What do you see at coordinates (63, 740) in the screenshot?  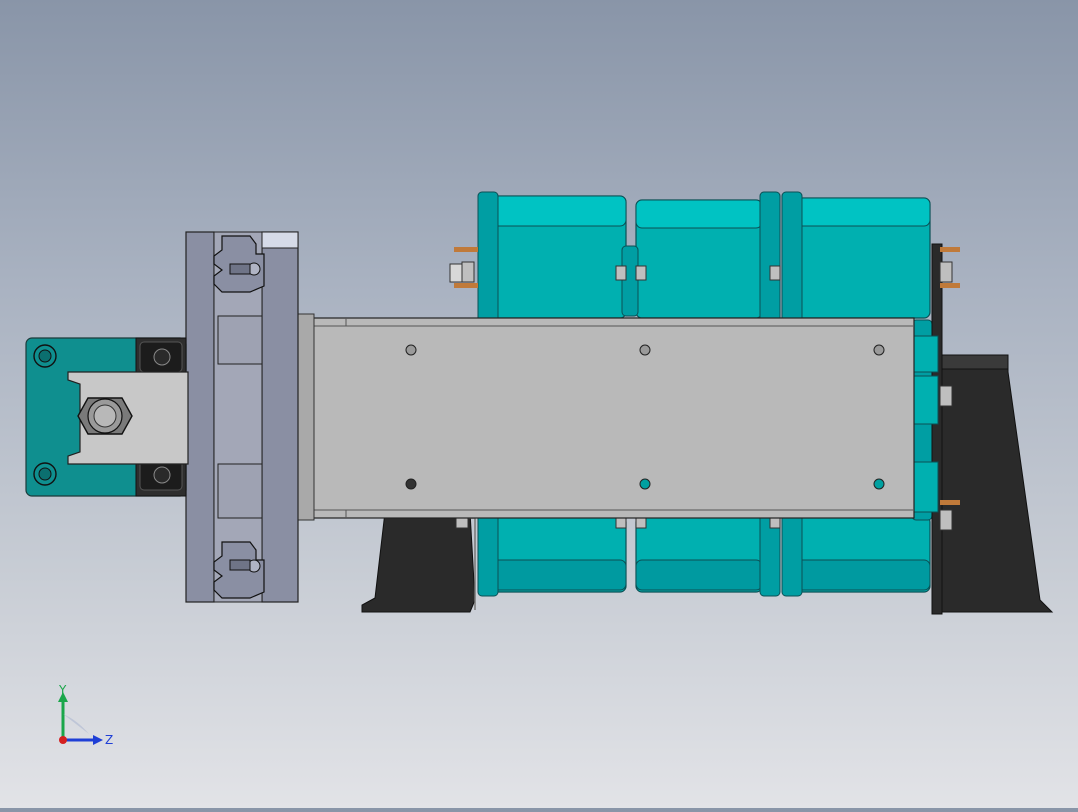 I see `triad-origin` at bounding box center [63, 740].